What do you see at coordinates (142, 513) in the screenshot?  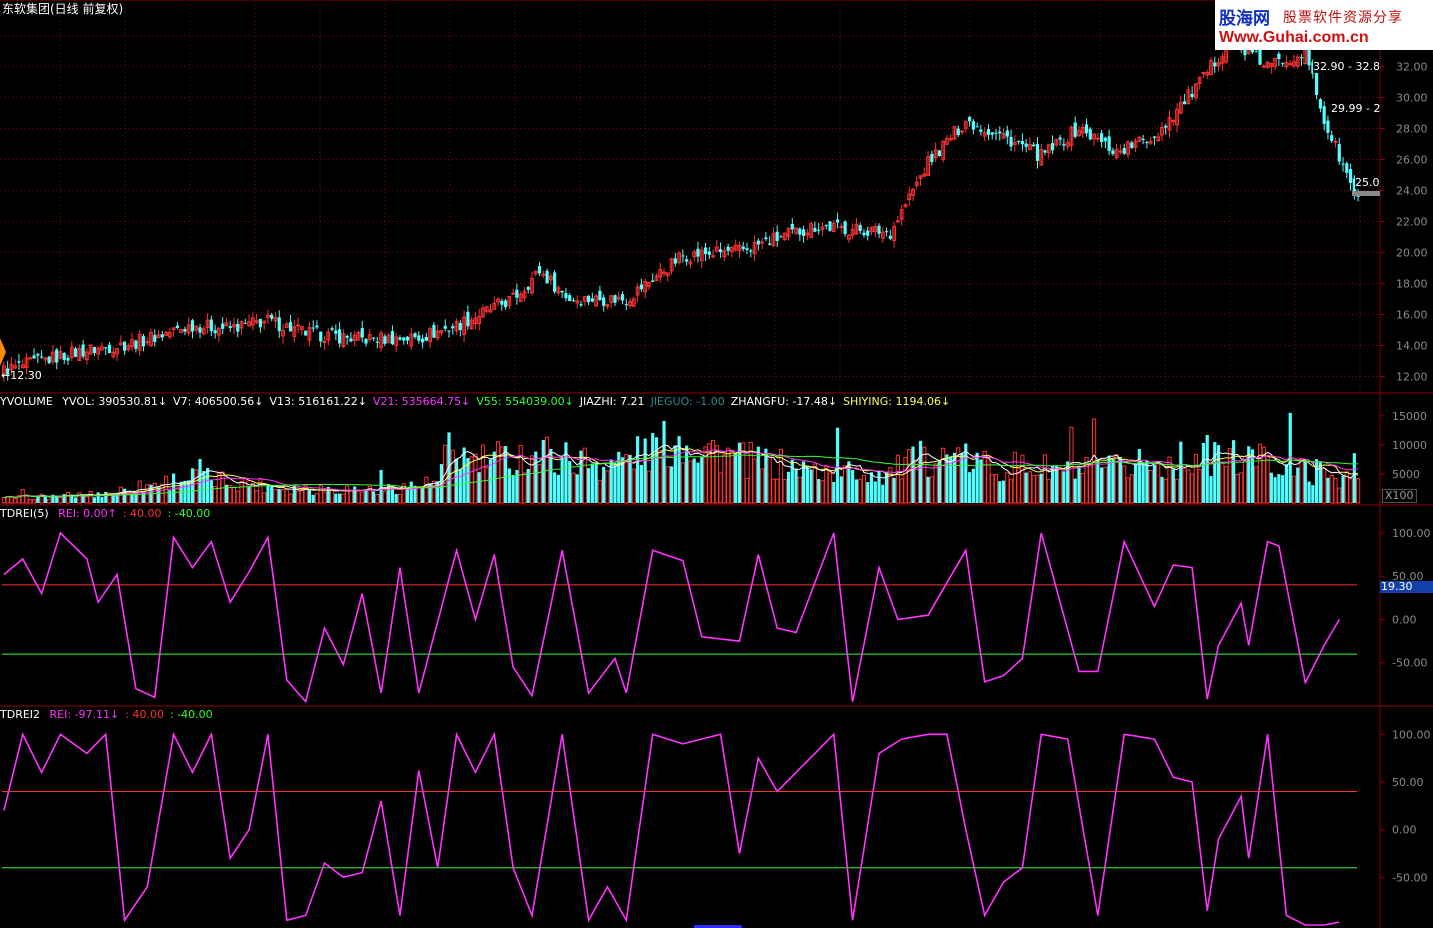 I see `indicator-value: : 40.00` at bounding box center [142, 513].